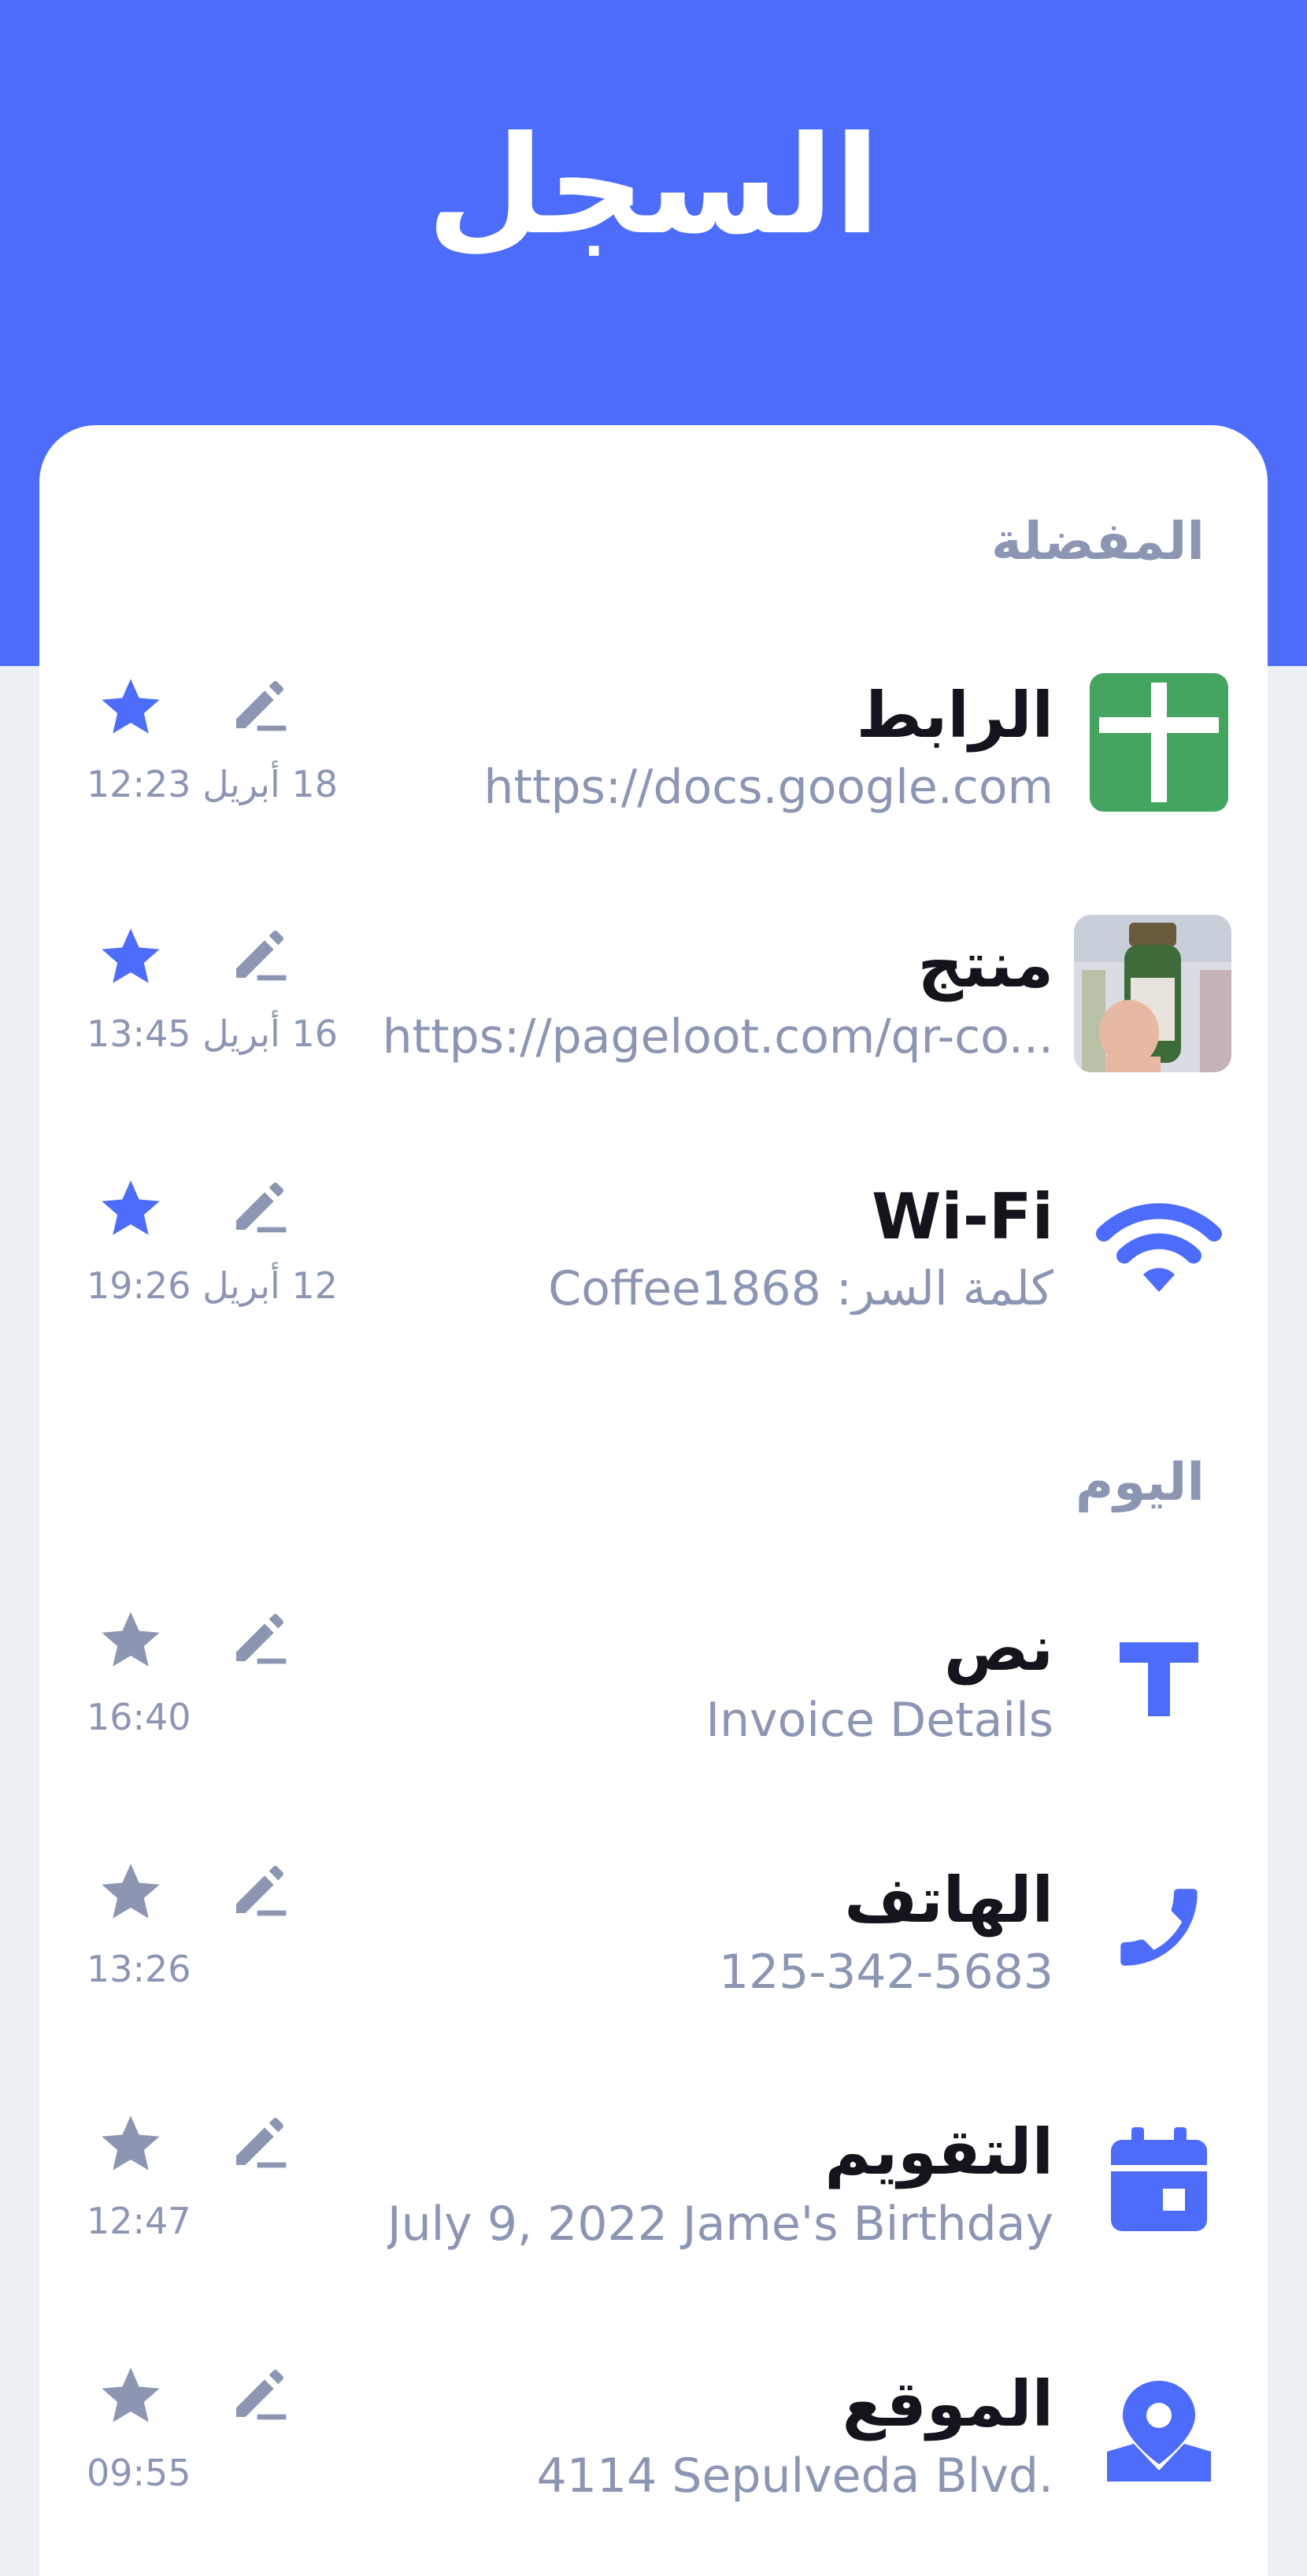 The height and width of the screenshot is (2576, 1307). Describe the element at coordinates (948, 2404) in the screenshot. I see `item-title: الموقع` at that location.